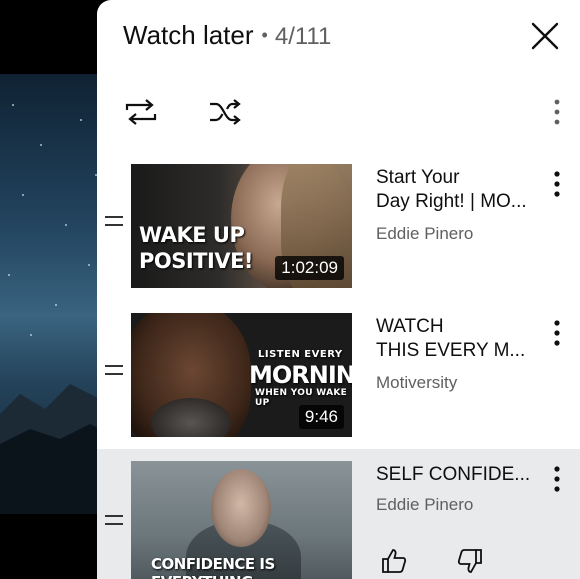 The image size is (580, 579). Describe the element at coordinates (417, 382) in the screenshot. I see `channel-name: Motiversity` at that location.